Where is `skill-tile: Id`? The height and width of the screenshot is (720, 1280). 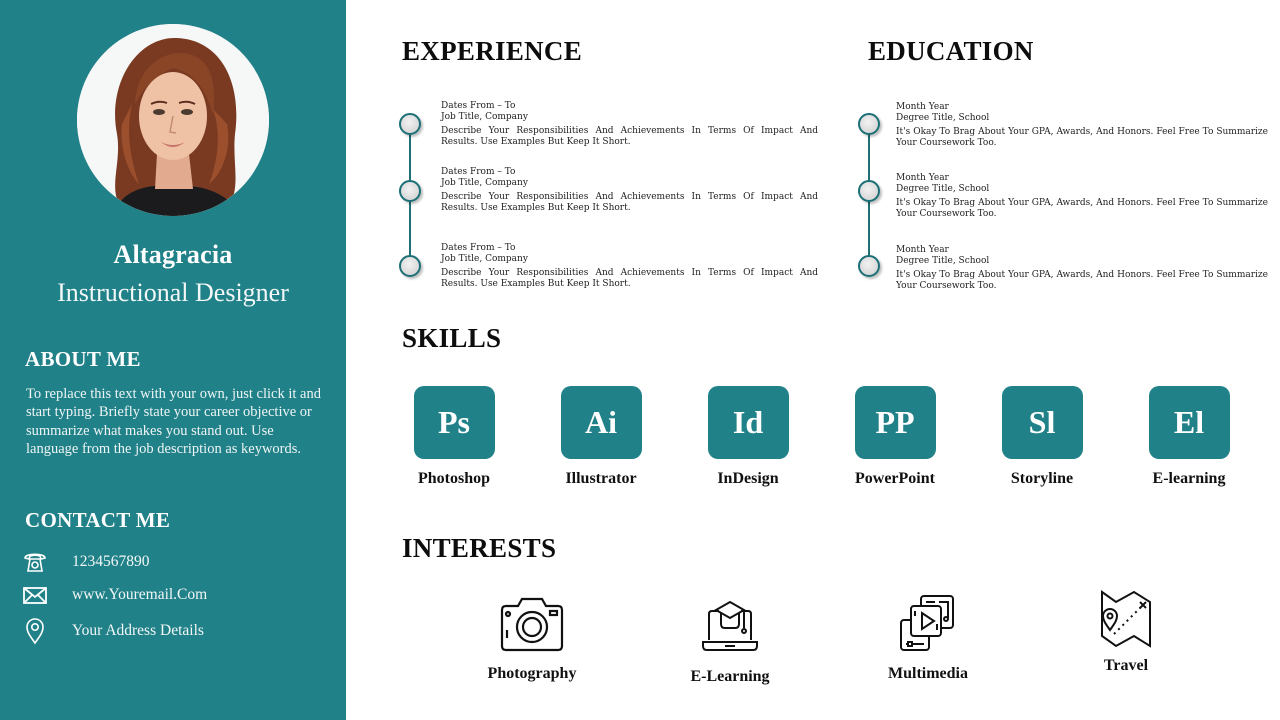 skill-tile: Id is located at coordinates (748, 422).